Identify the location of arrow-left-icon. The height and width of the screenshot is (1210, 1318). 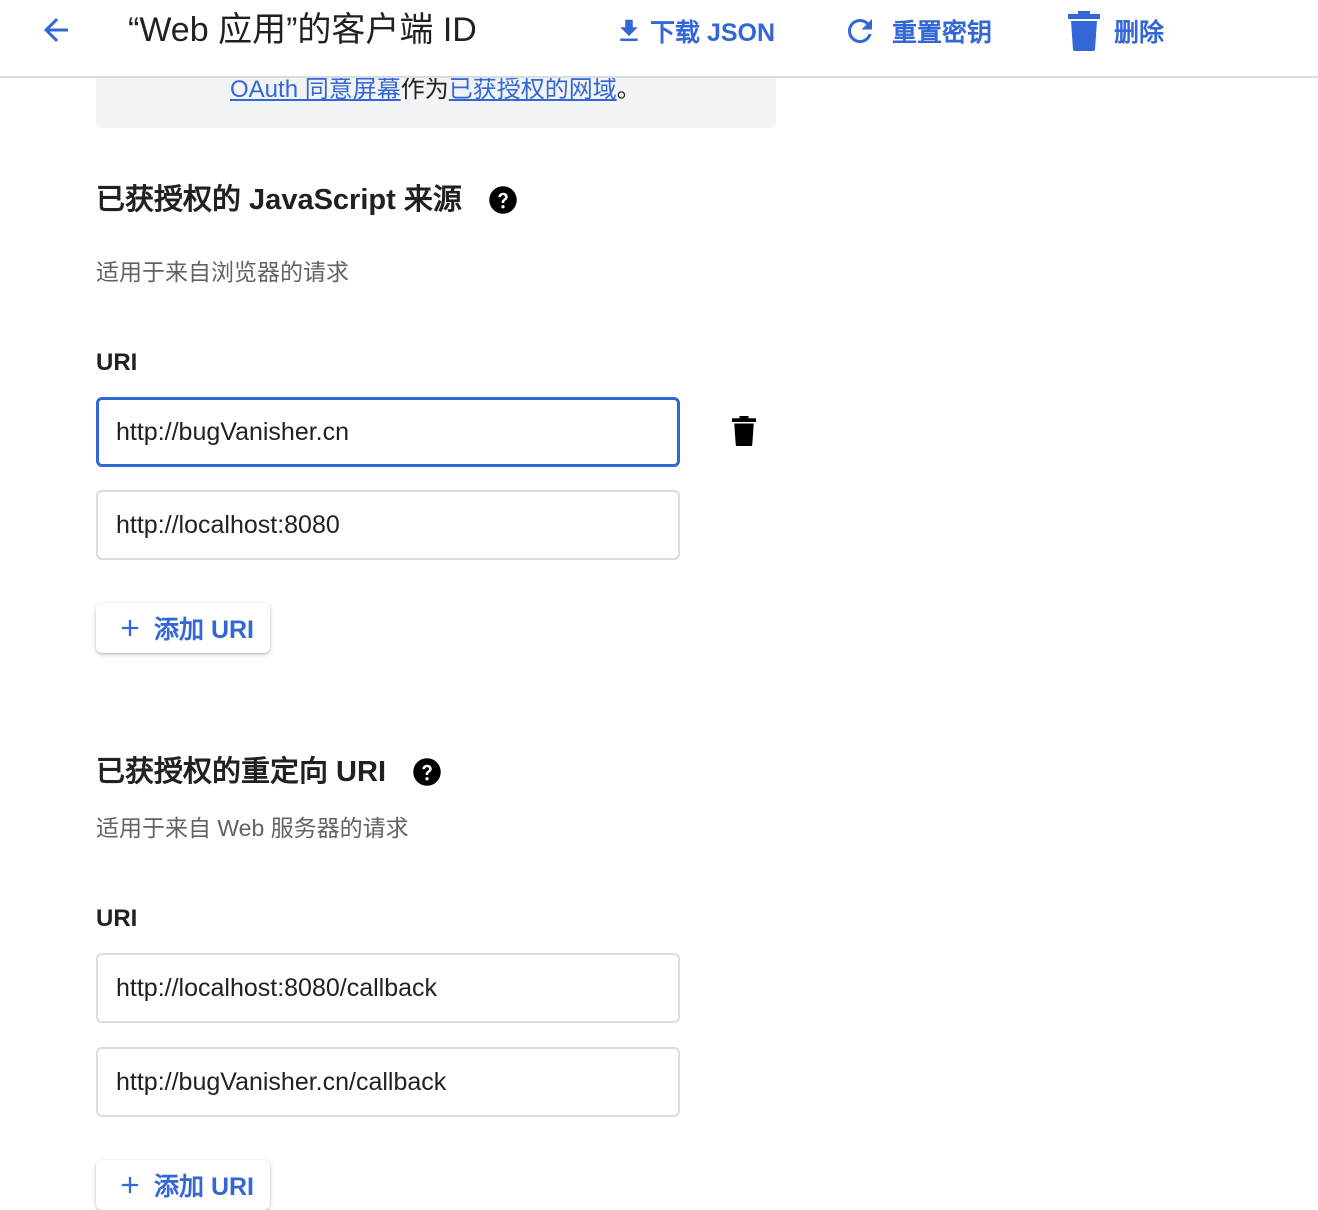
(56, 32).